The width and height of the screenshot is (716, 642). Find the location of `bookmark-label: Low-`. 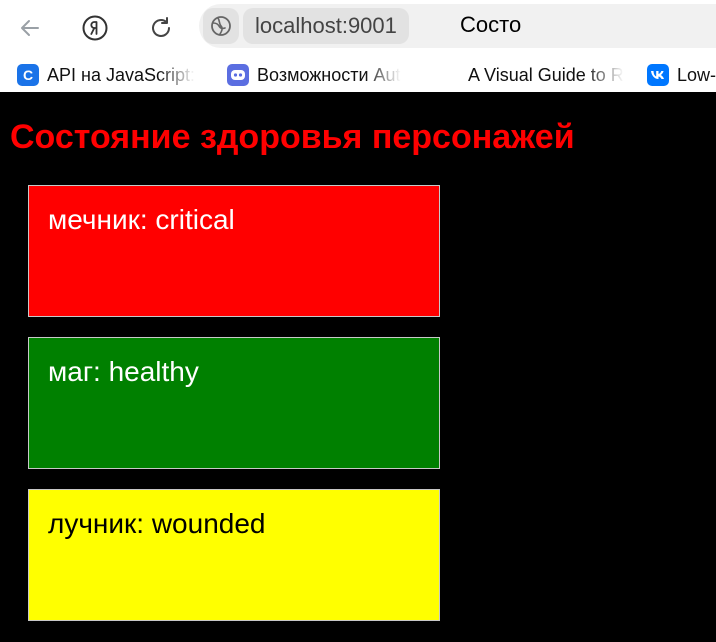

bookmark-label: Low- is located at coordinates (696, 74).